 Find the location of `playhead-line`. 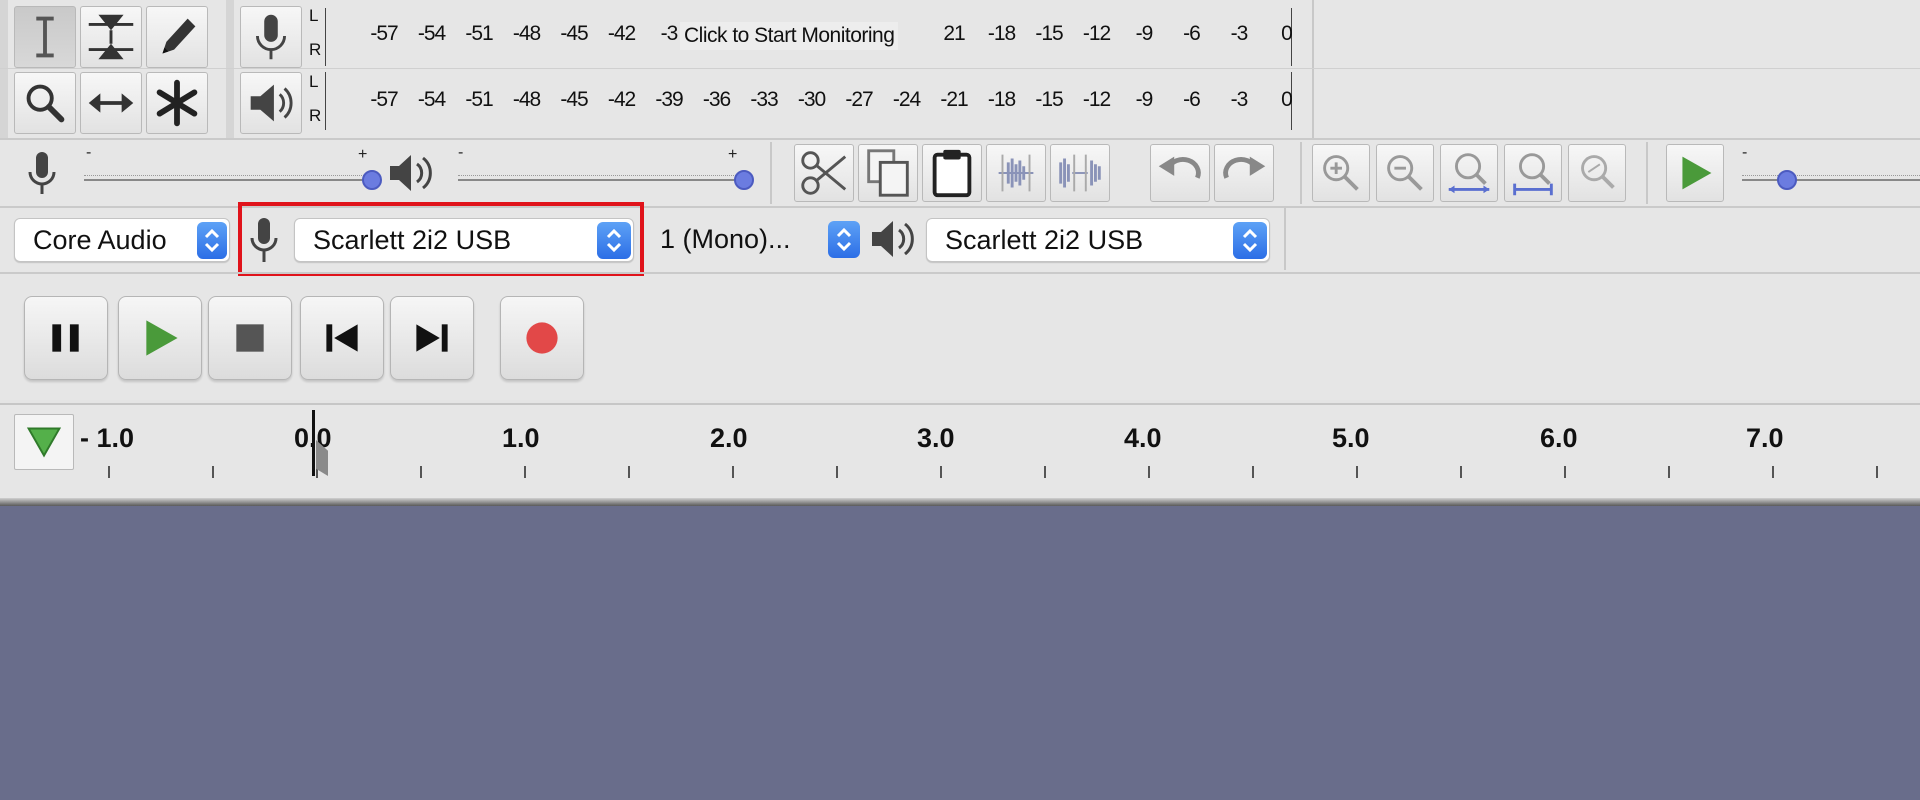

playhead-line is located at coordinates (313, 443).